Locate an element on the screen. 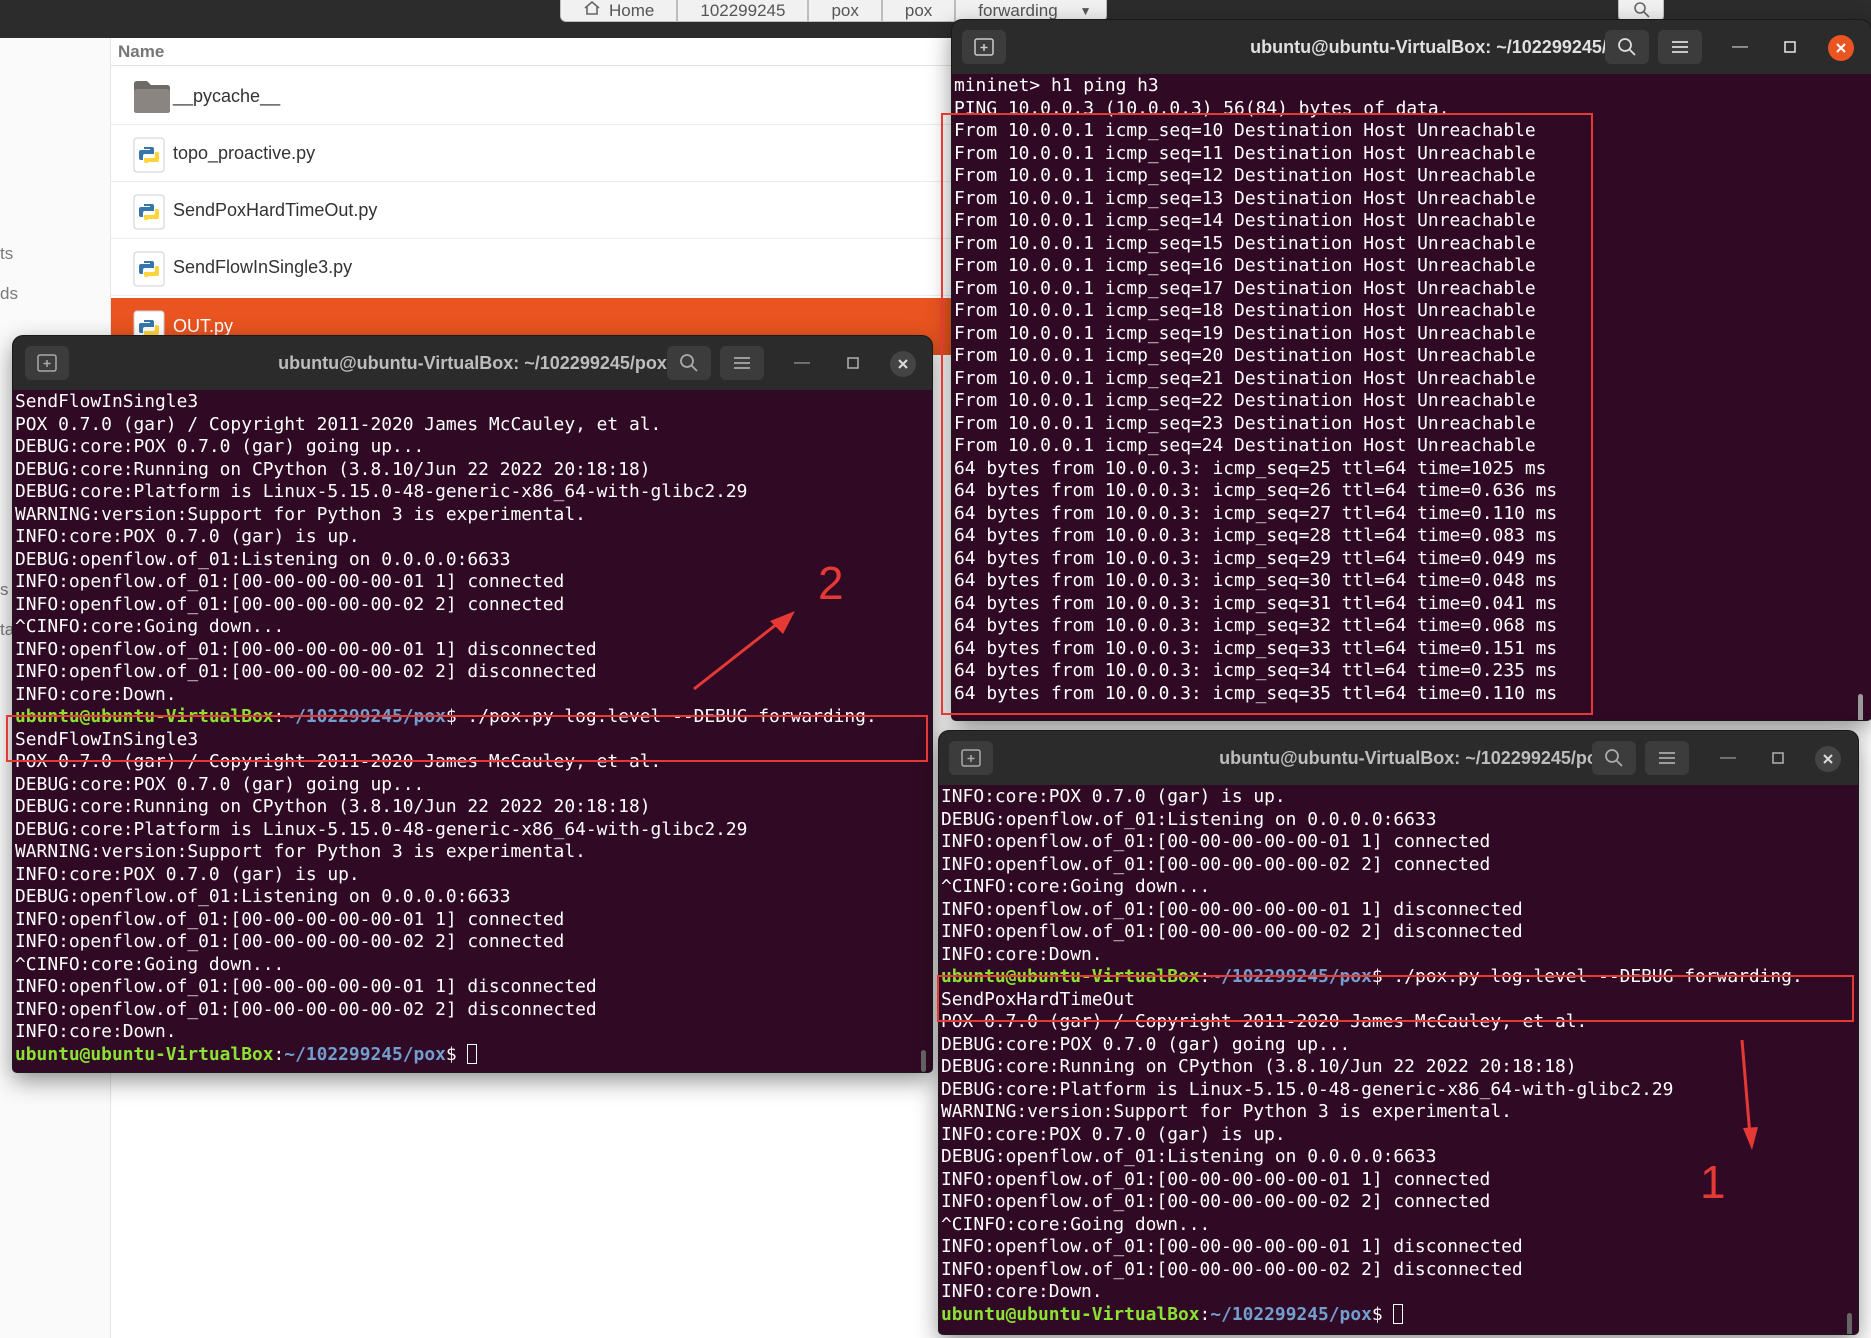 This screenshot has width=1871, height=1338. annotation-label-2: 2 is located at coordinates (831, 583).